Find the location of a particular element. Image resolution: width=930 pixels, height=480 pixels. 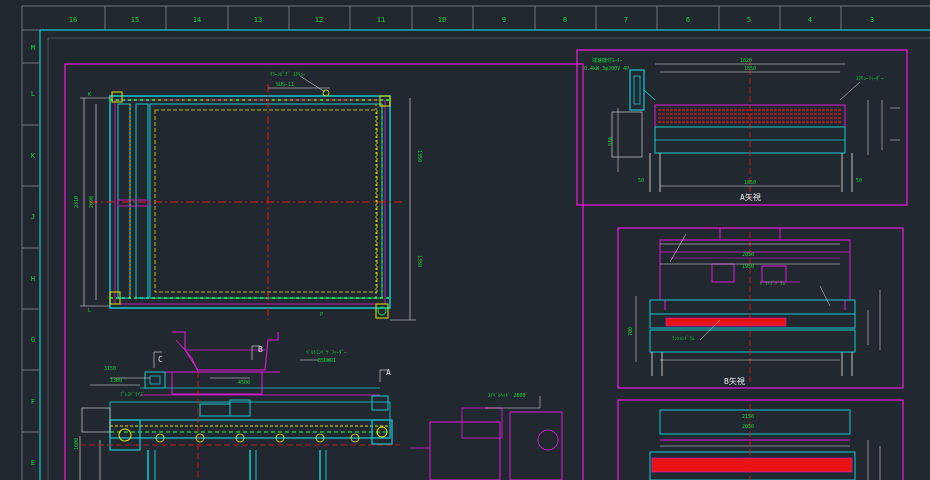

col-label: 7 is located at coordinates (626, 20).